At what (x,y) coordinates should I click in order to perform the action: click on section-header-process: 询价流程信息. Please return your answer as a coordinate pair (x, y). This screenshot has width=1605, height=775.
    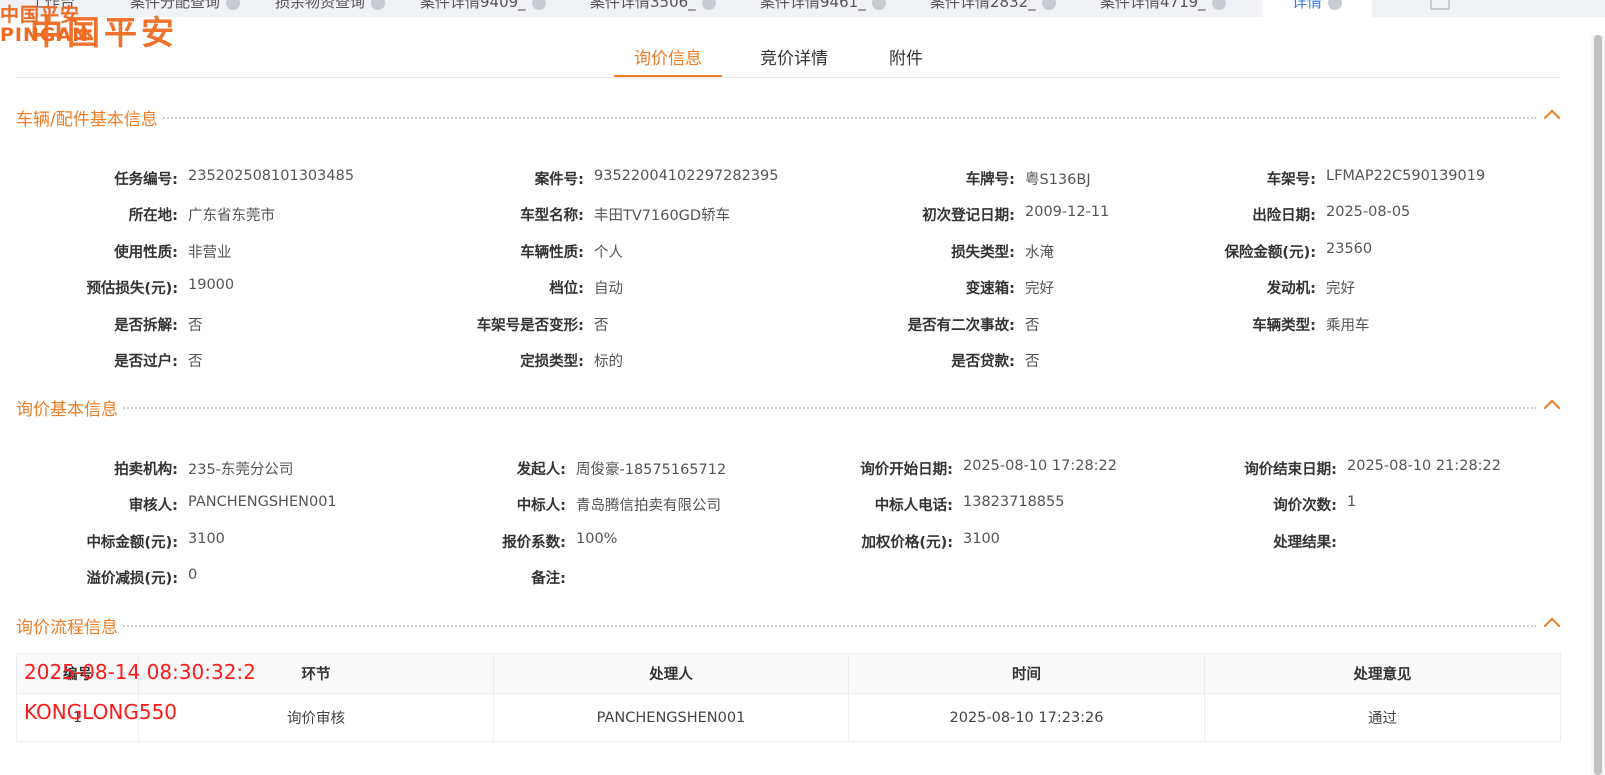
    Looking at the image, I should click on (788, 625).